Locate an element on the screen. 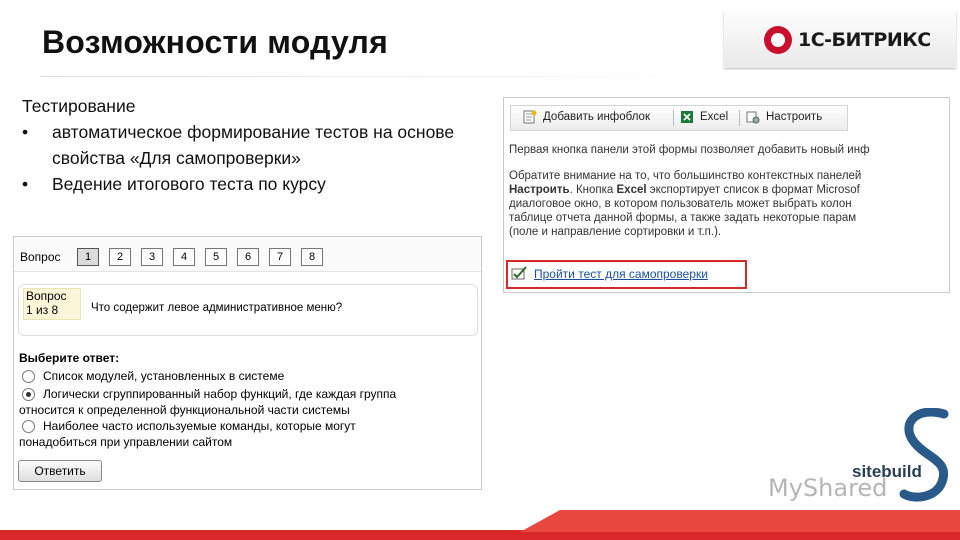  body-heading: Тестирование is located at coordinates (79, 106).